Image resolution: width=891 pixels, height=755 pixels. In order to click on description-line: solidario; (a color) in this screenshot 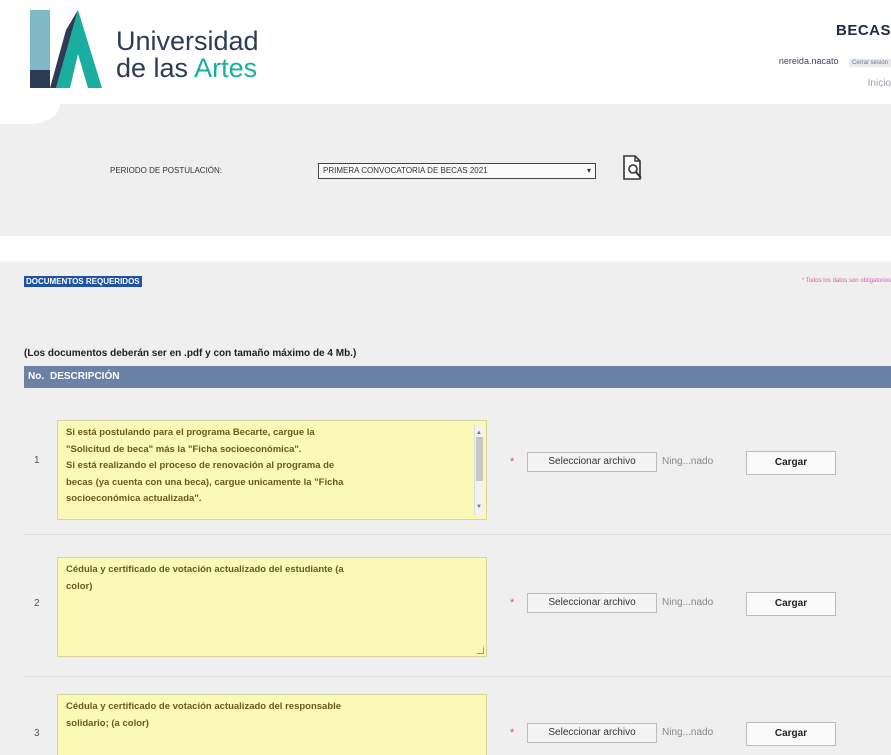, I will do `click(107, 723)`.